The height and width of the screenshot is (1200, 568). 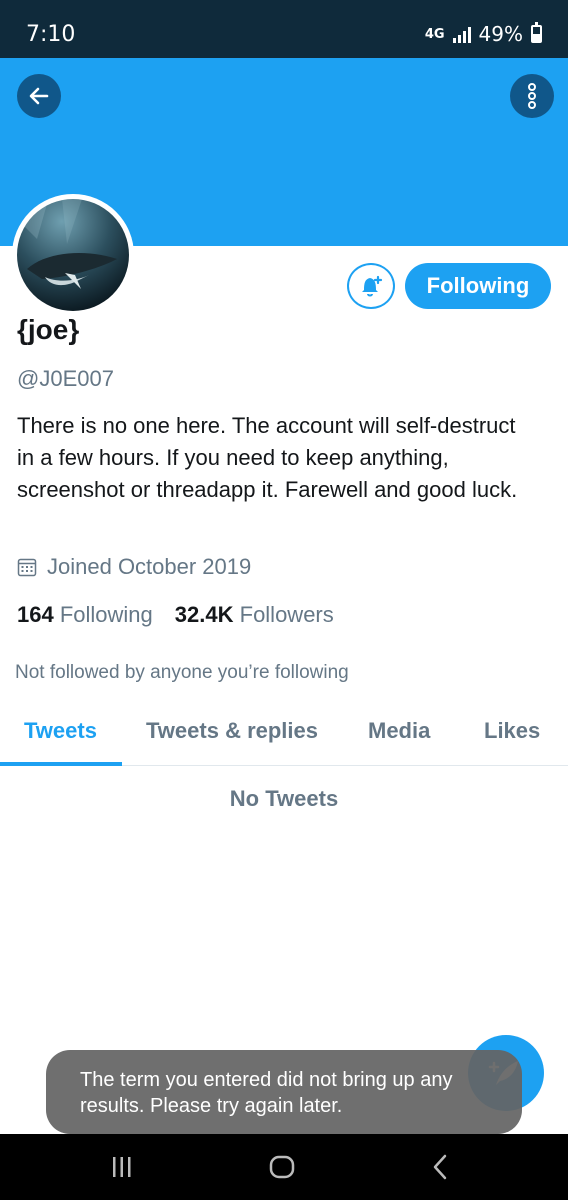 I want to click on nav-back-button, so click(x=440, y=1167).